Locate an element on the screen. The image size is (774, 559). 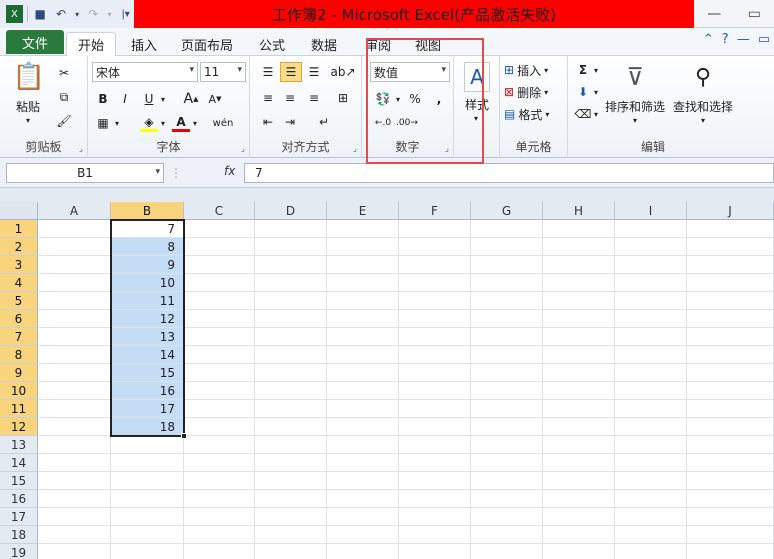
delete-cells-button: ⊠ 删除 ▾ is located at coordinates (535, 92).